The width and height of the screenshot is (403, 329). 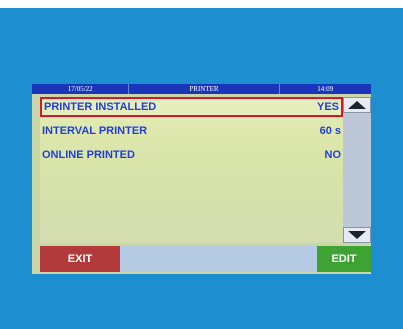 I want to click on scroll-up-button, so click(x=357, y=105).